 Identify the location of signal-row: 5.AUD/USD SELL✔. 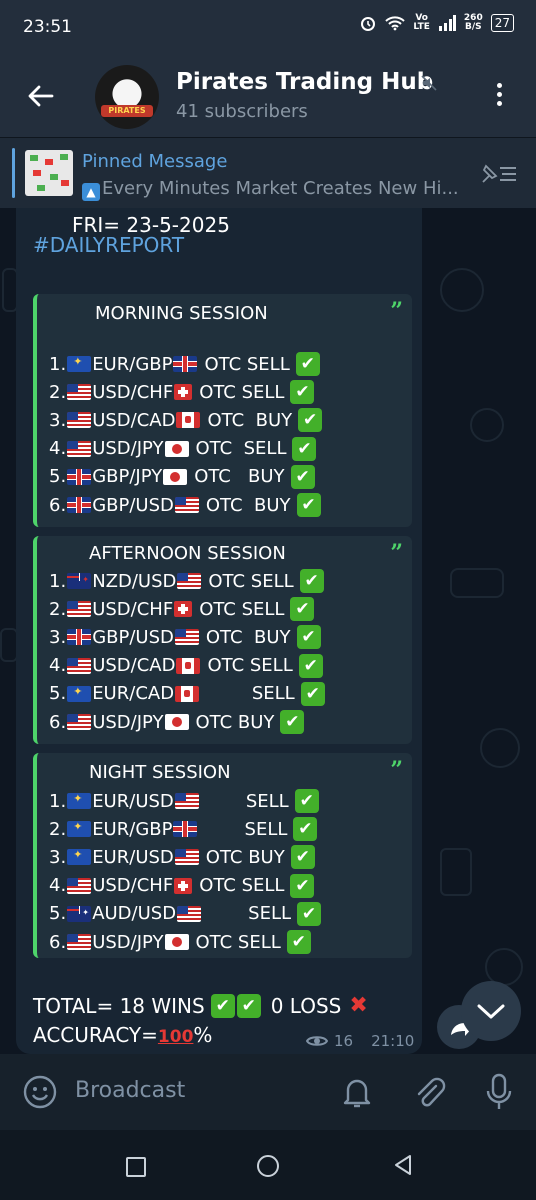
(185, 914).